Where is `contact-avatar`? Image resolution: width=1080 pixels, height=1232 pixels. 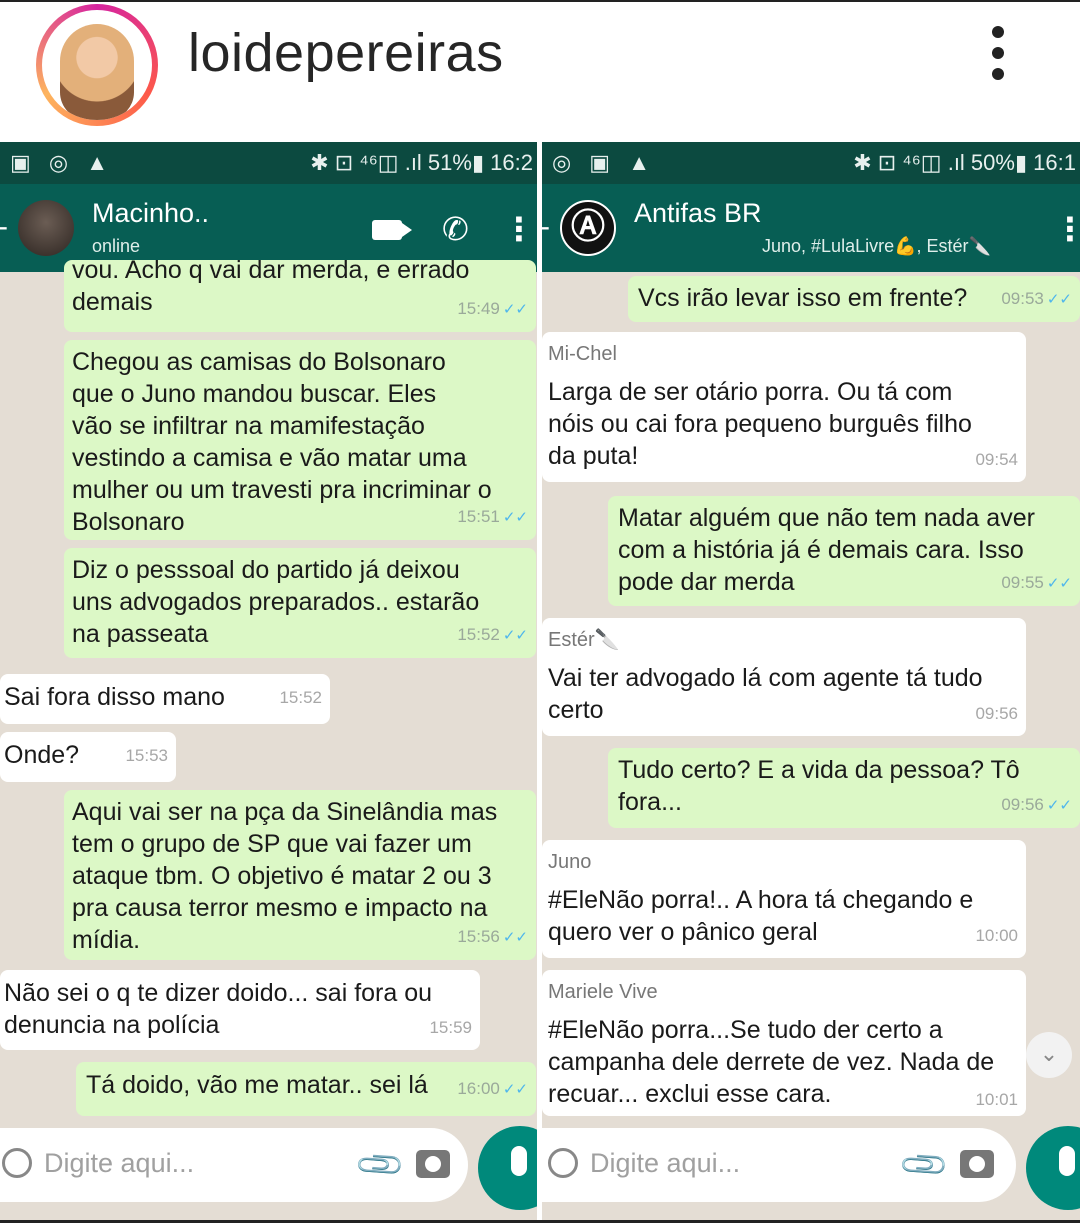 contact-avatar is located at coordinates (46, 228).